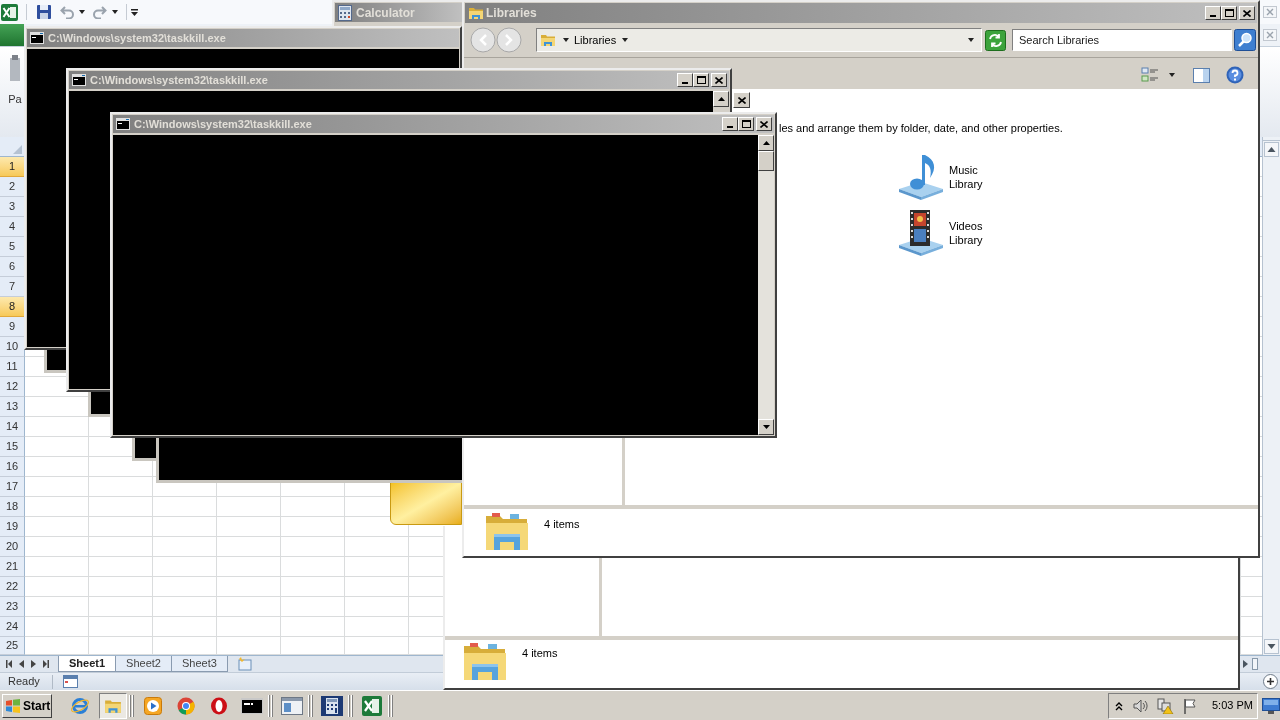 Image resolution: width=1280 pixels, height=720 pixels. What do you see at coordinates (12, 187) in the screenshot?
I see `row-header: 2` at bounding box center [12, 187].